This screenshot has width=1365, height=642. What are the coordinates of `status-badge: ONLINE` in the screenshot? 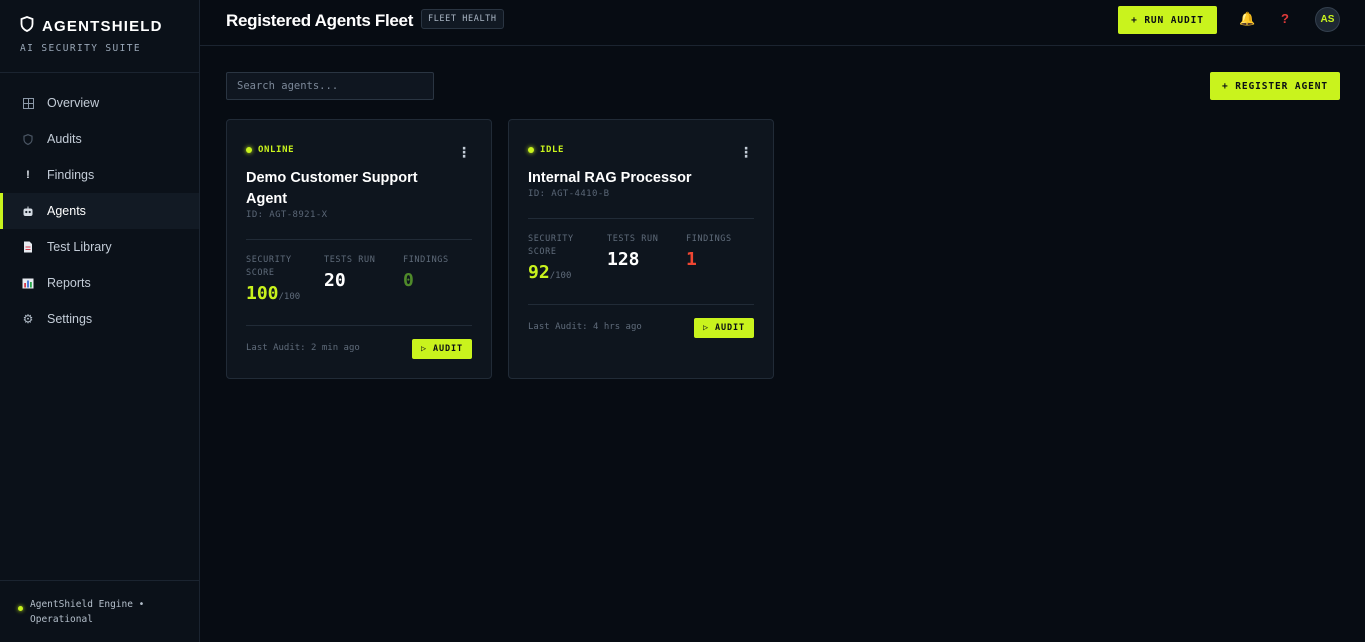 It's located at (270, 150).